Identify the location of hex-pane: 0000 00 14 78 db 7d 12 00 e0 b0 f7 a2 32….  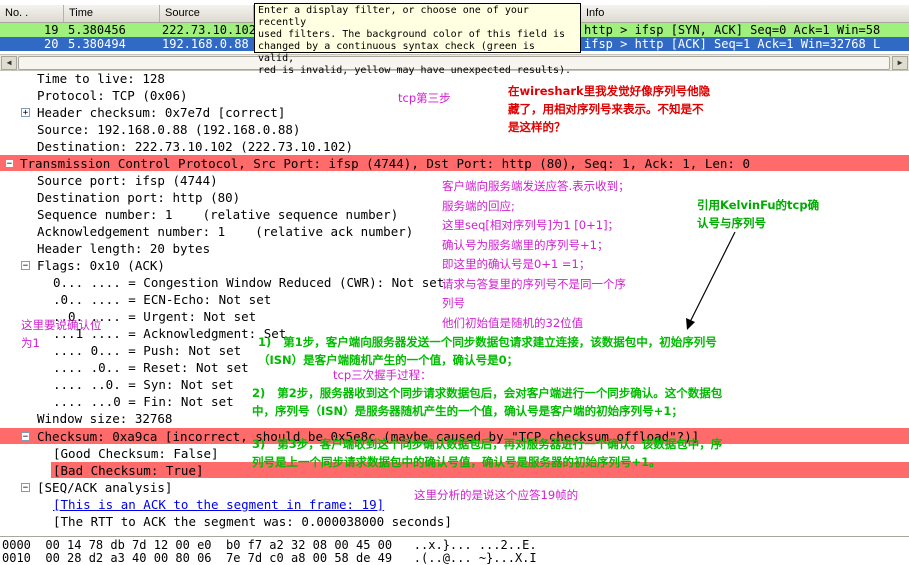
(454, 550).